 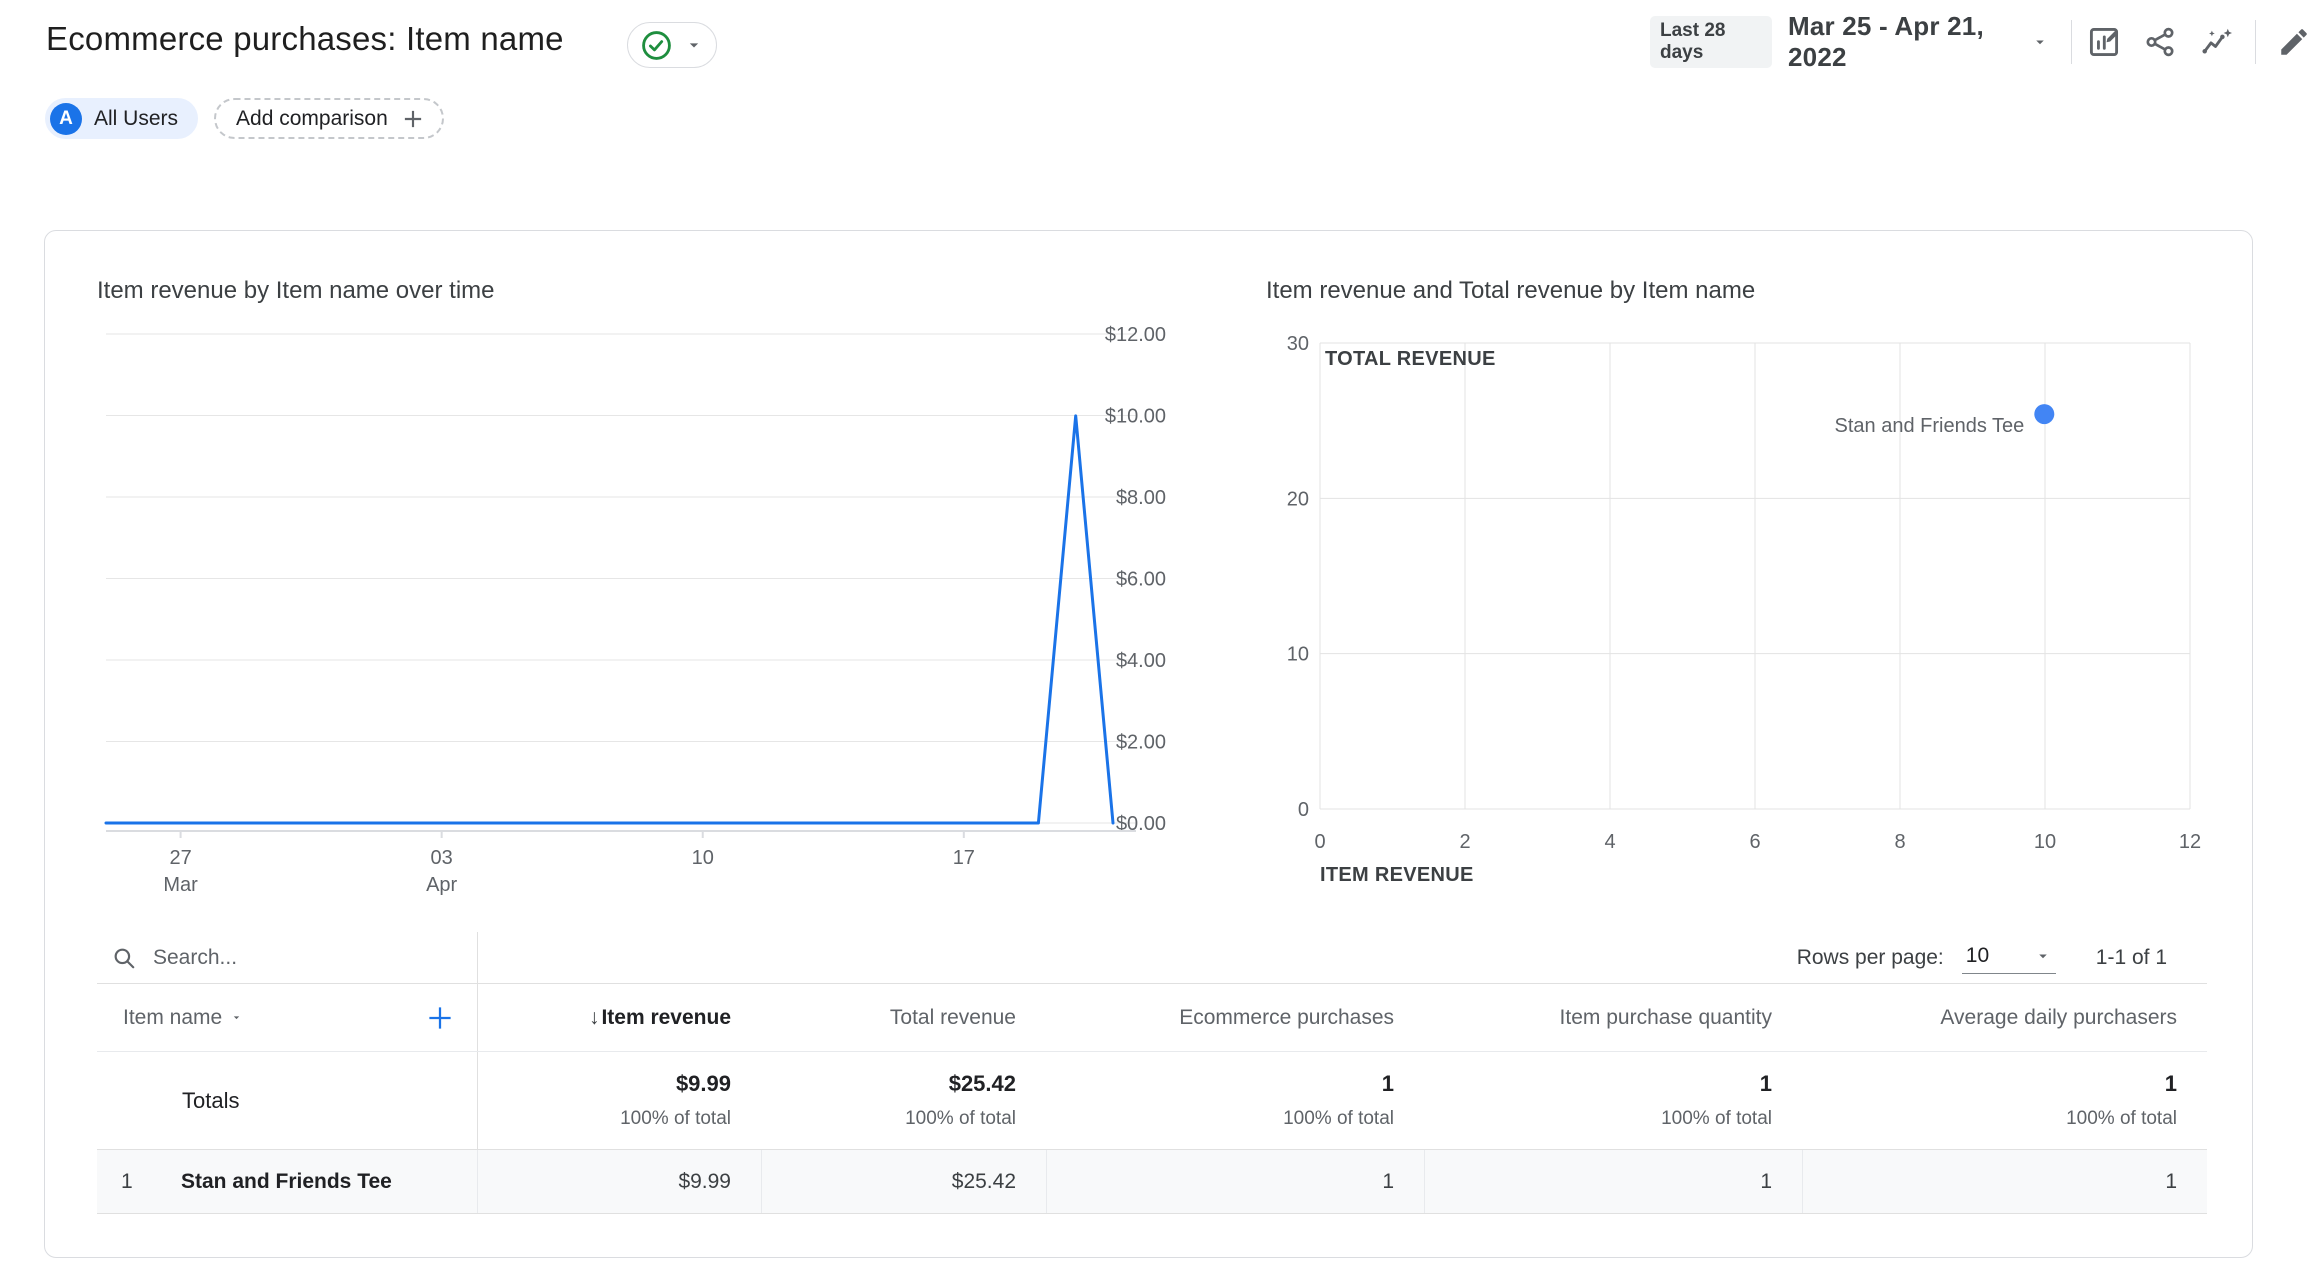 I want to click on totals-value: $9.99, so click(x=703, y=1083).